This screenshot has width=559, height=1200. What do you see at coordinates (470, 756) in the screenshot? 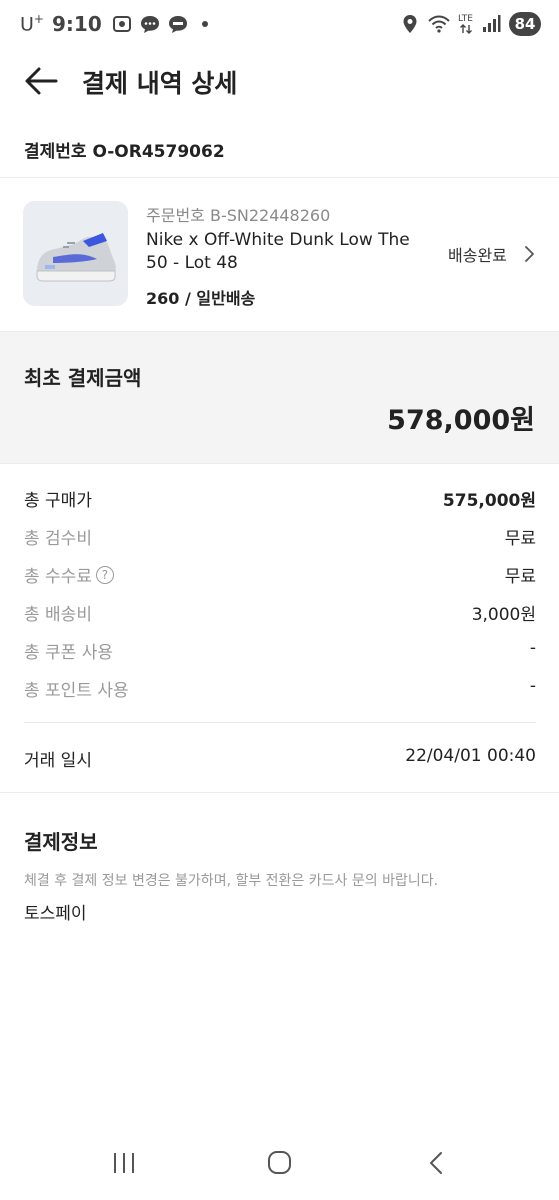
I see `trade-datetime-value: 22/04/01 00:40` at bounding box center [470, 756].